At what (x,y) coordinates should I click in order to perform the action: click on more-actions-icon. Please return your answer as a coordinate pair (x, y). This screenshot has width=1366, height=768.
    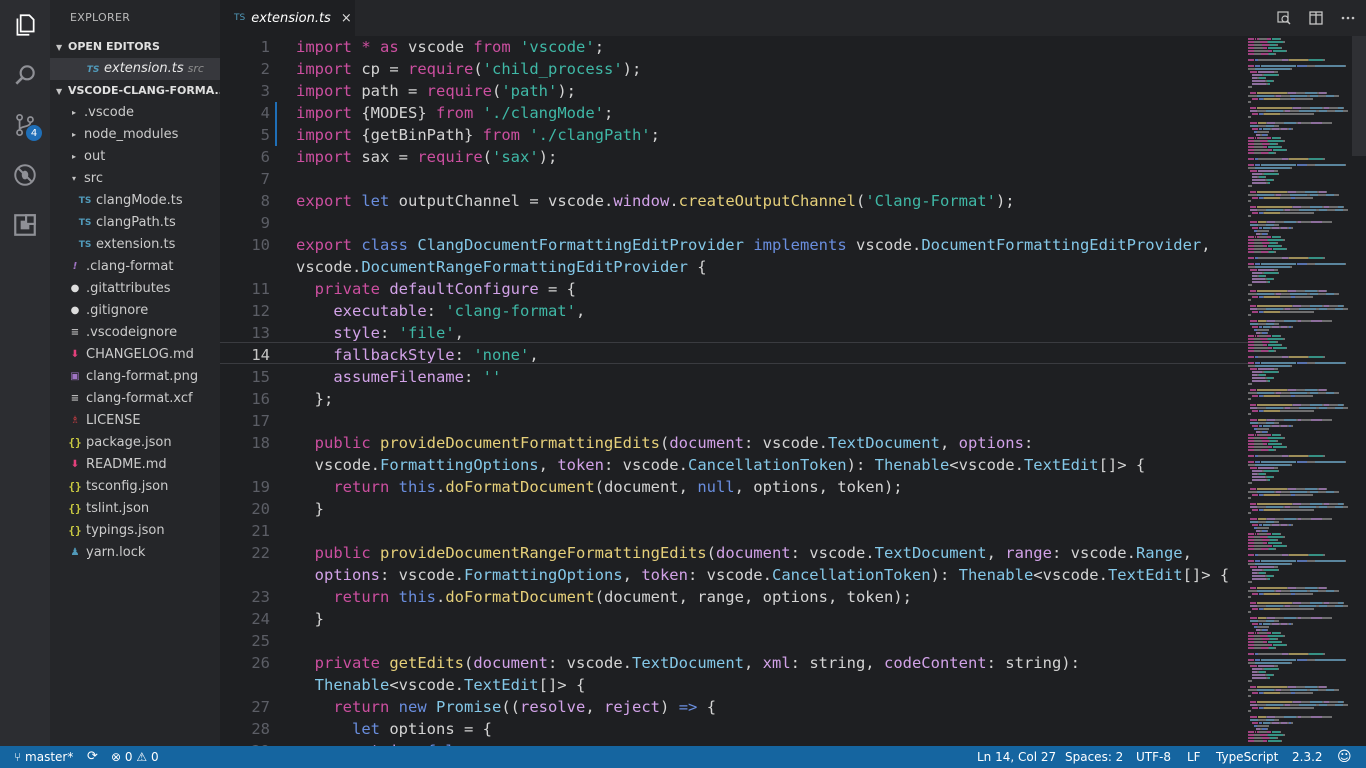
    Looking at the image, I should click on (1348, 18).